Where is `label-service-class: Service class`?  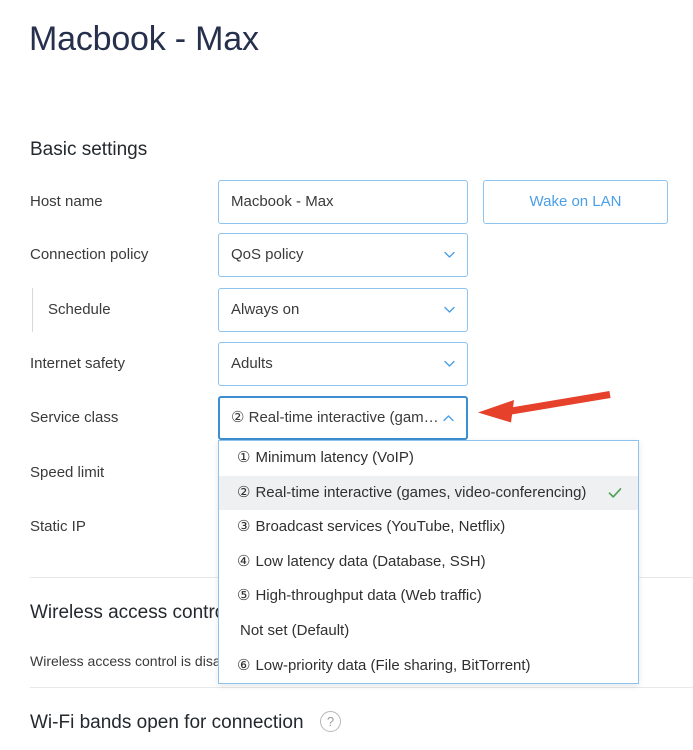 label-service-class: Service class is located at coordinates (74, 417).